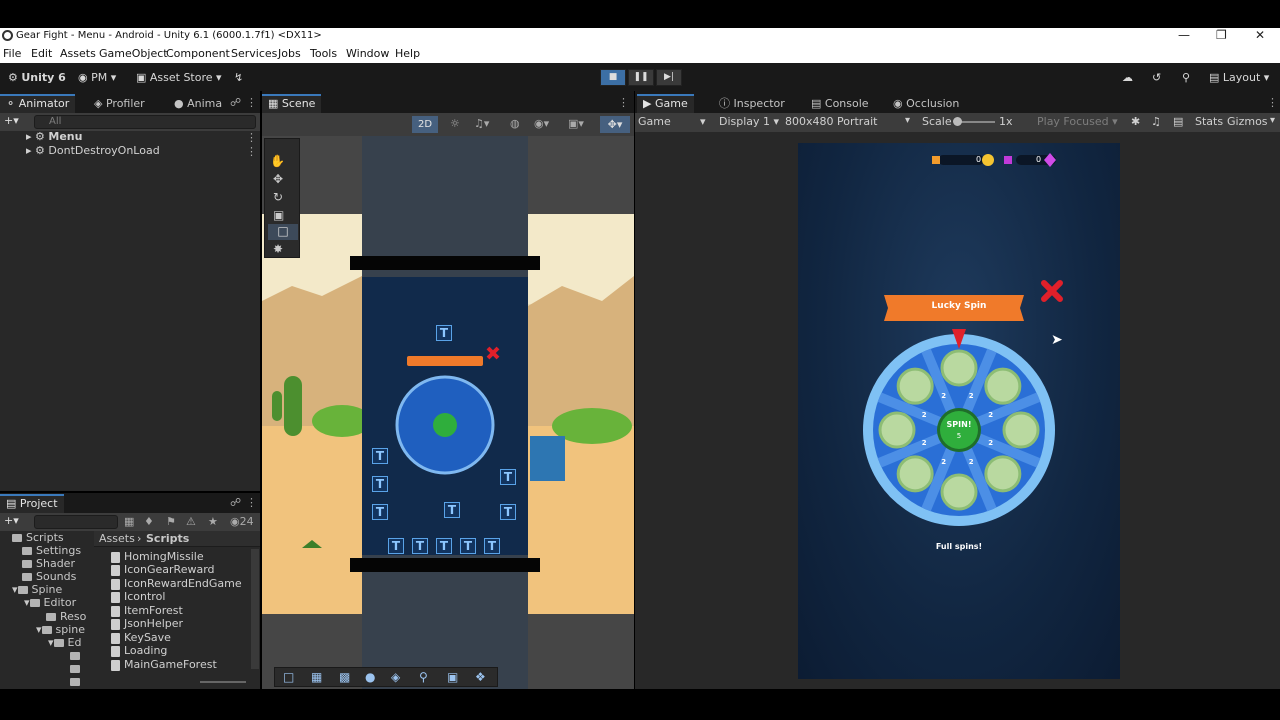 Image resolution: width=1280 pixels, height=720 pixels. What do you see at coordinates (1077, 121) in the screenshot?
I see `play-focused-dropdown: Play Focused ▾` at bounding box center [1077, 121].